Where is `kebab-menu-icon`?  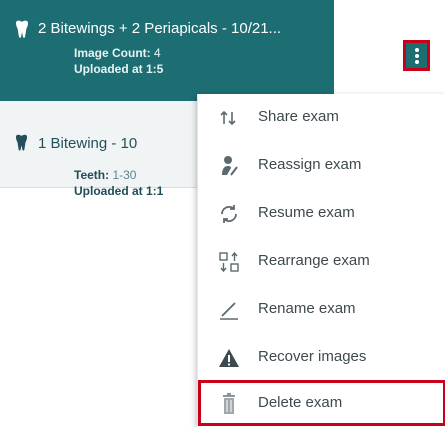
kebab-menu-icon is located at coordinates (417, 50).